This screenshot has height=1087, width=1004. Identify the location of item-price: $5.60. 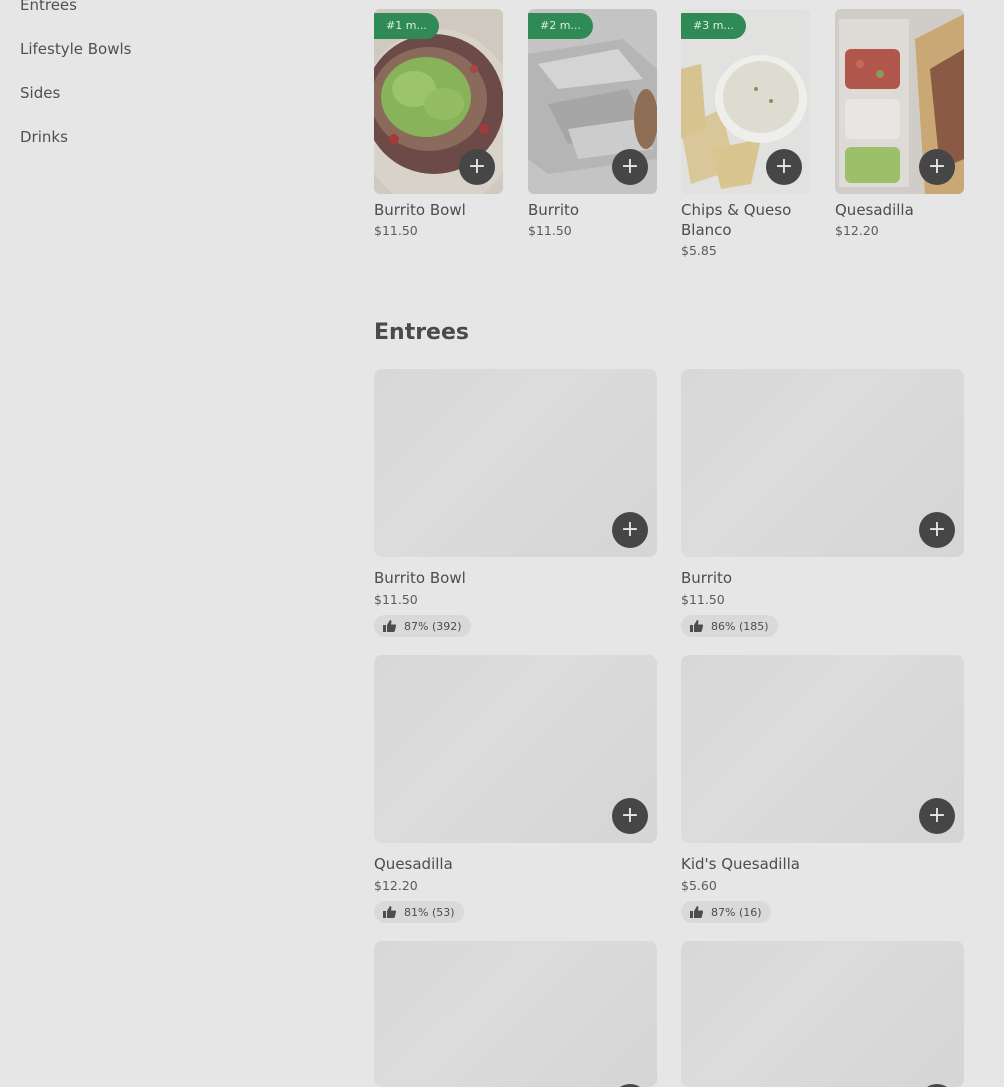
(699, 885).